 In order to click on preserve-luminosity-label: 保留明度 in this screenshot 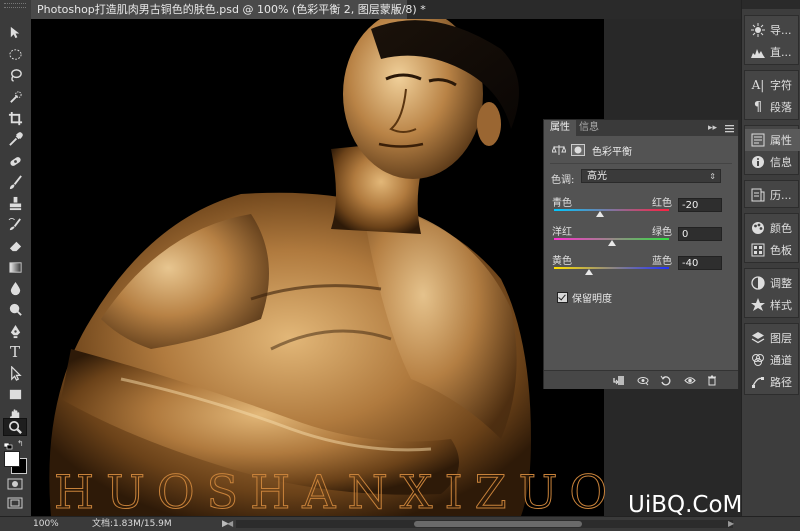, I will do `click(592, 299)`.